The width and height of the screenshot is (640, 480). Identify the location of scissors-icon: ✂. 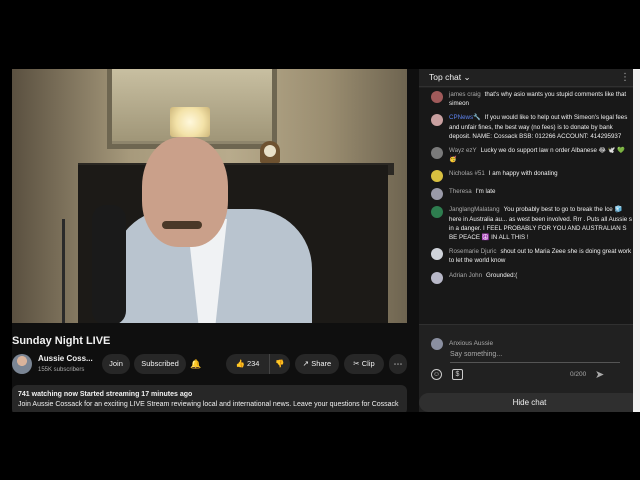
(356, 363).